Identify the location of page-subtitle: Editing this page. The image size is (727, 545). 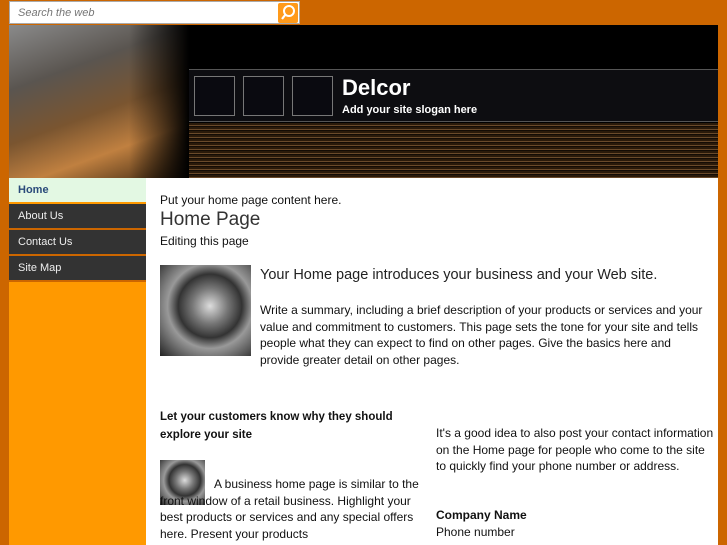
(204, 241).